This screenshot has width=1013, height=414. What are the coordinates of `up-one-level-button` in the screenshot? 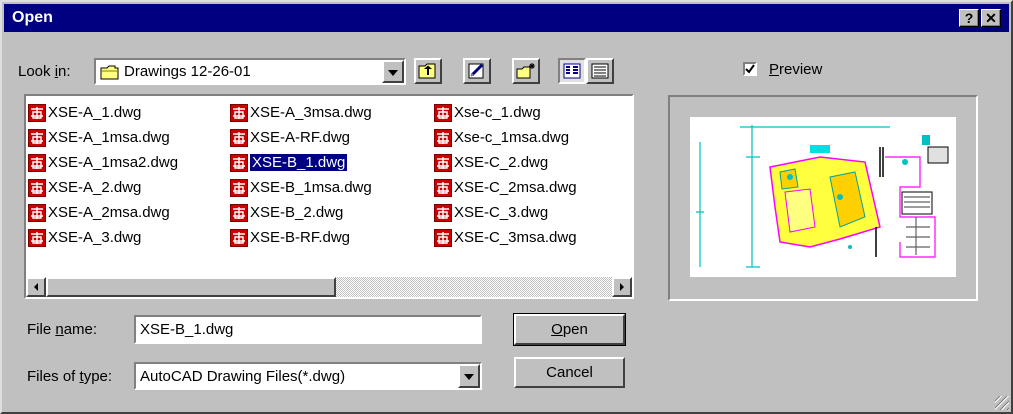 It's located at (428, 71).